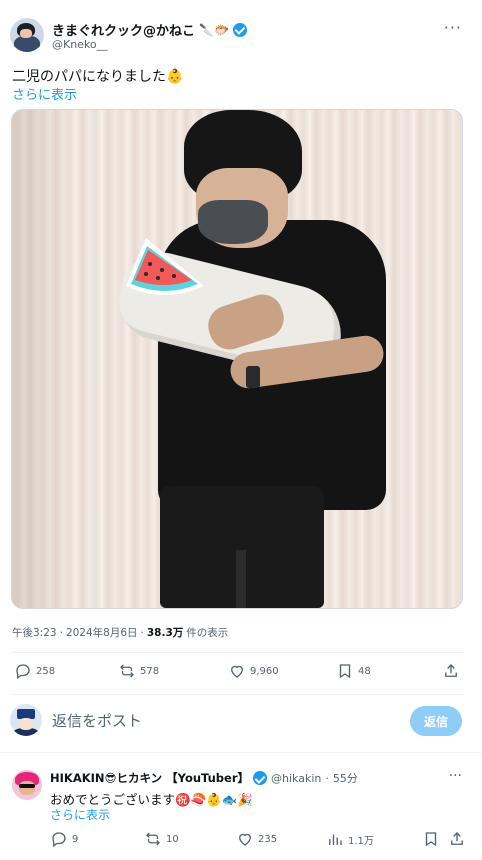 This screenshot has width=482, height=860. I want to click on reply-repost-button: 10, so click(161, 839).